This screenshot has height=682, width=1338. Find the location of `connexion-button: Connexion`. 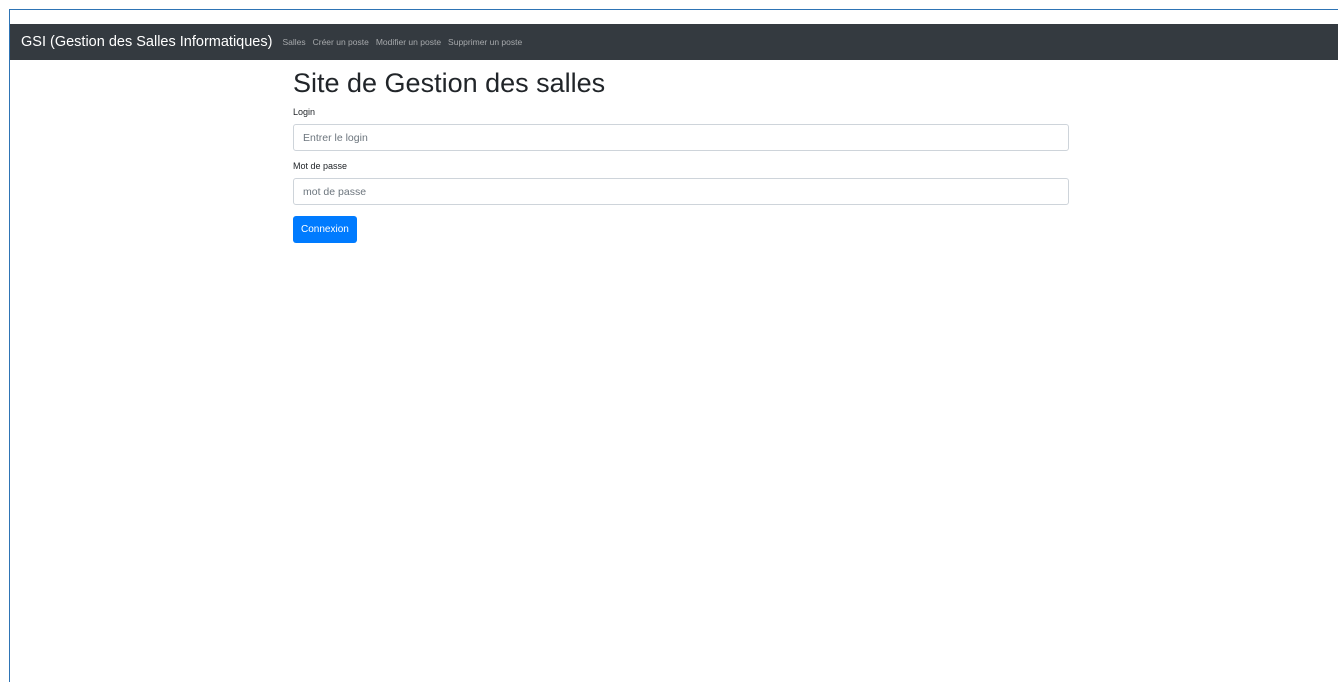

connexion-button: Connexion is located at coordinates (325, 229).